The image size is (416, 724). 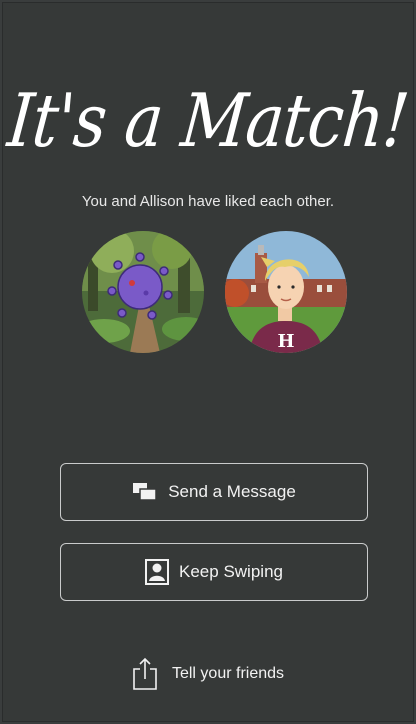 I want to click on match-subtitle: You and Allison have liked each other., so click(x=208, y=201).